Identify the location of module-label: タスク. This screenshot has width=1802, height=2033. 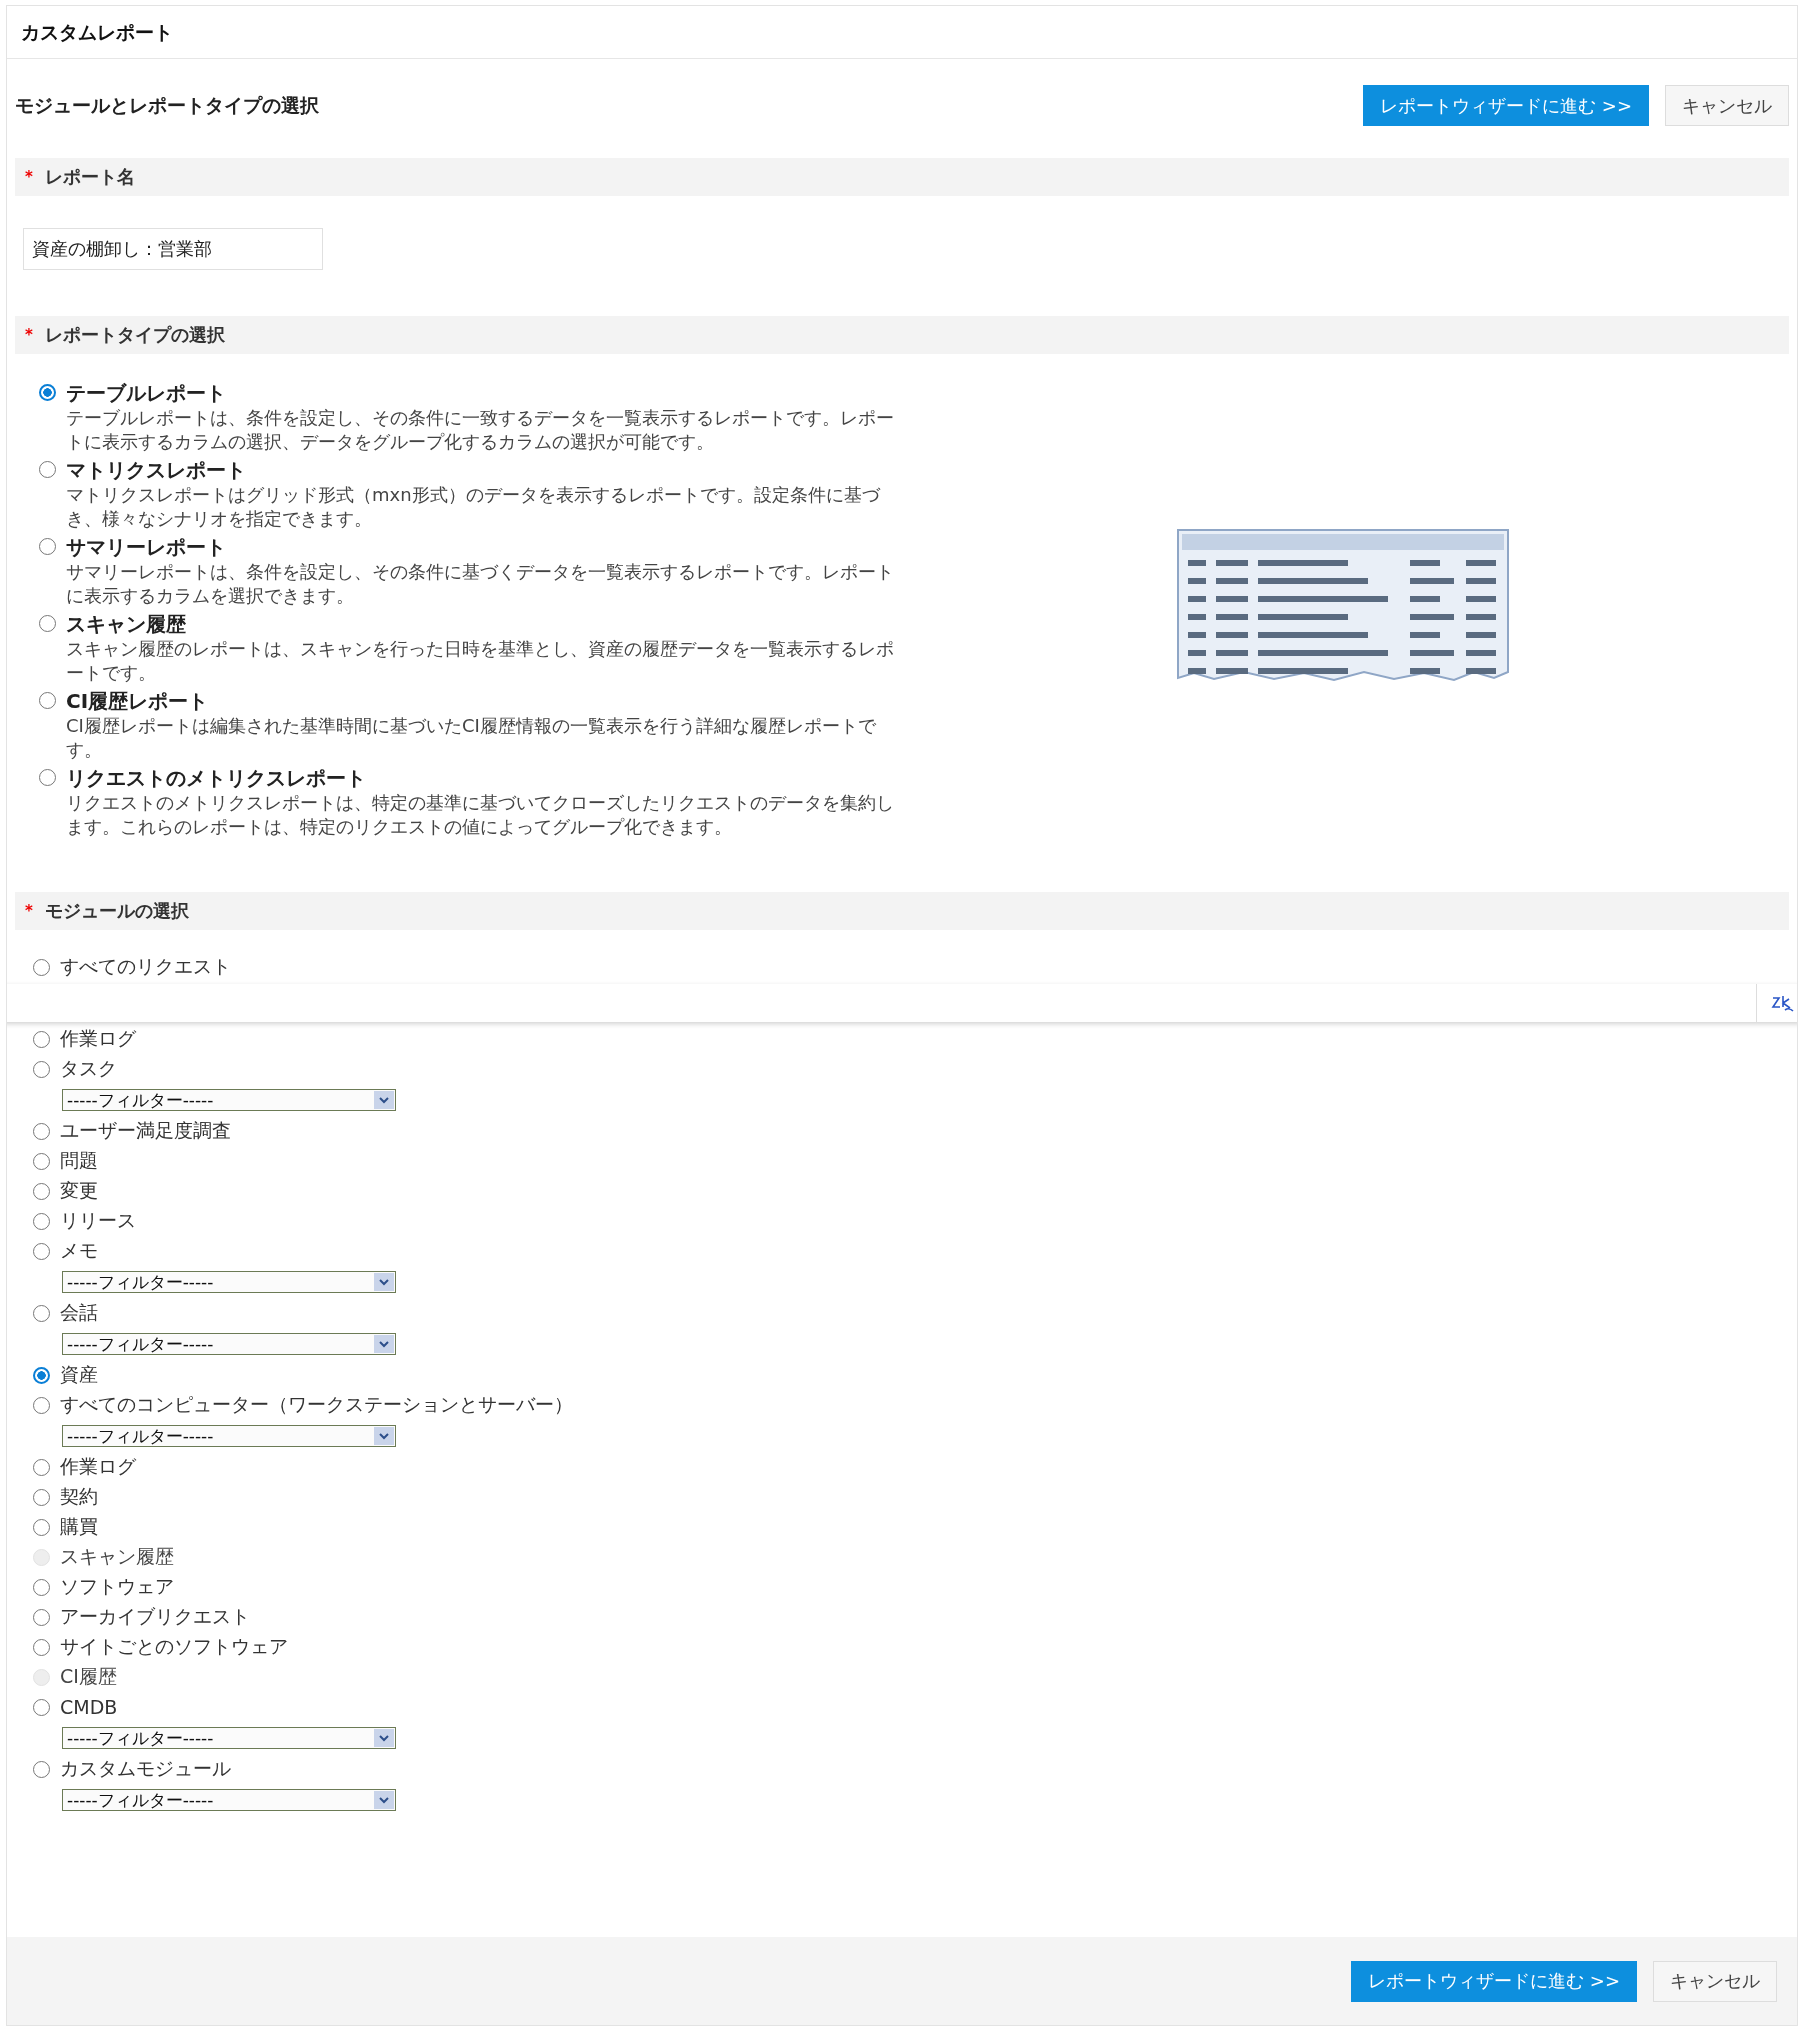
(88, 1068).